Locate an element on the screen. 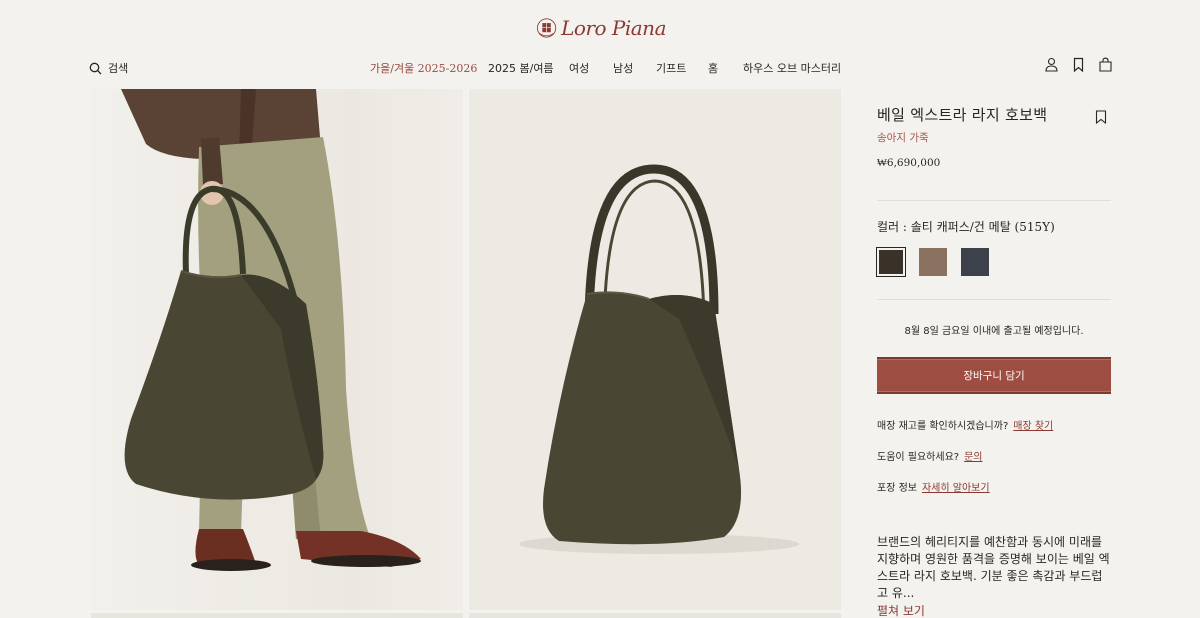  search-label: 검색 is located at coordinates (118, 68).